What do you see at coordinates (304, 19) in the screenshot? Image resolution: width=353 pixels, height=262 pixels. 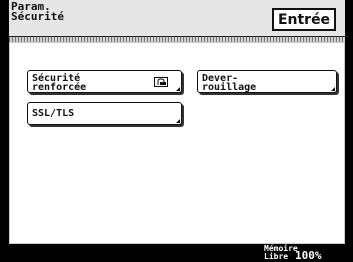 I see `enter-button: Entrée` at bounding box center [304, 19].